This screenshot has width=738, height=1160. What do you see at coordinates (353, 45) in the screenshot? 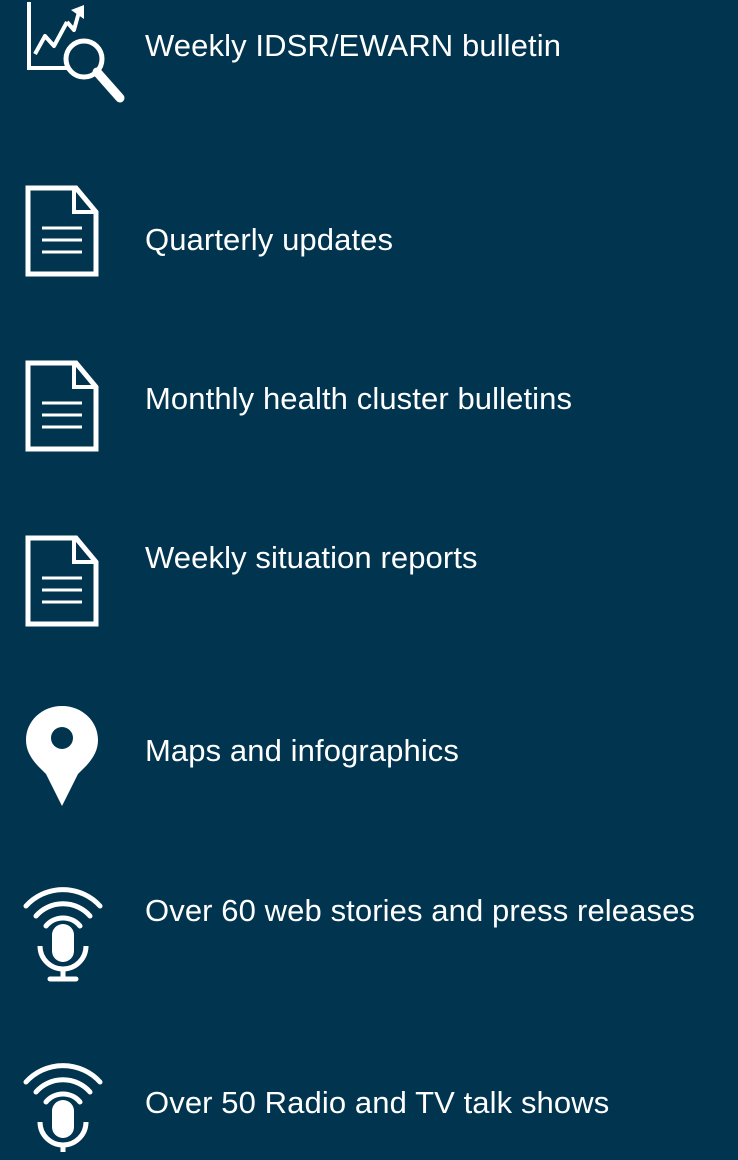
I see `item-label: Weekly IDSR/EWARN bulletin` at bounding box center [353, 45].